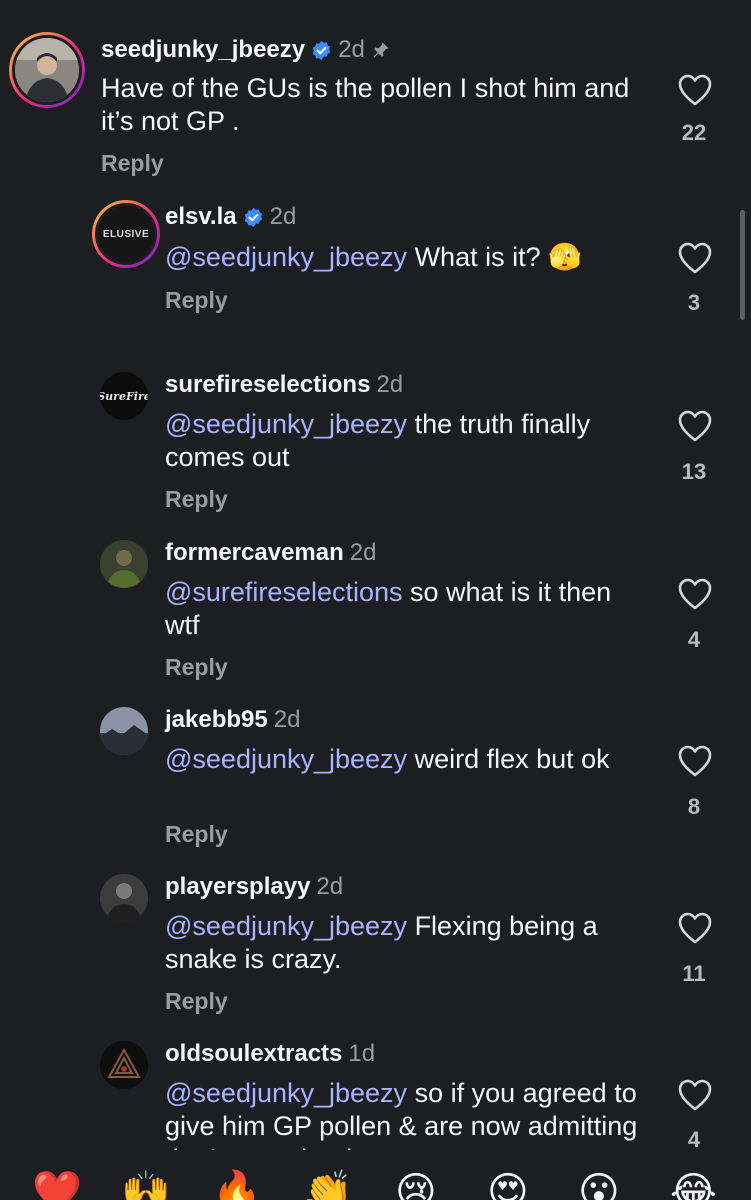  Describe the element at coordinates (416, 1185) in the screenshot. I see `emoji-crying: 😢` at that location.